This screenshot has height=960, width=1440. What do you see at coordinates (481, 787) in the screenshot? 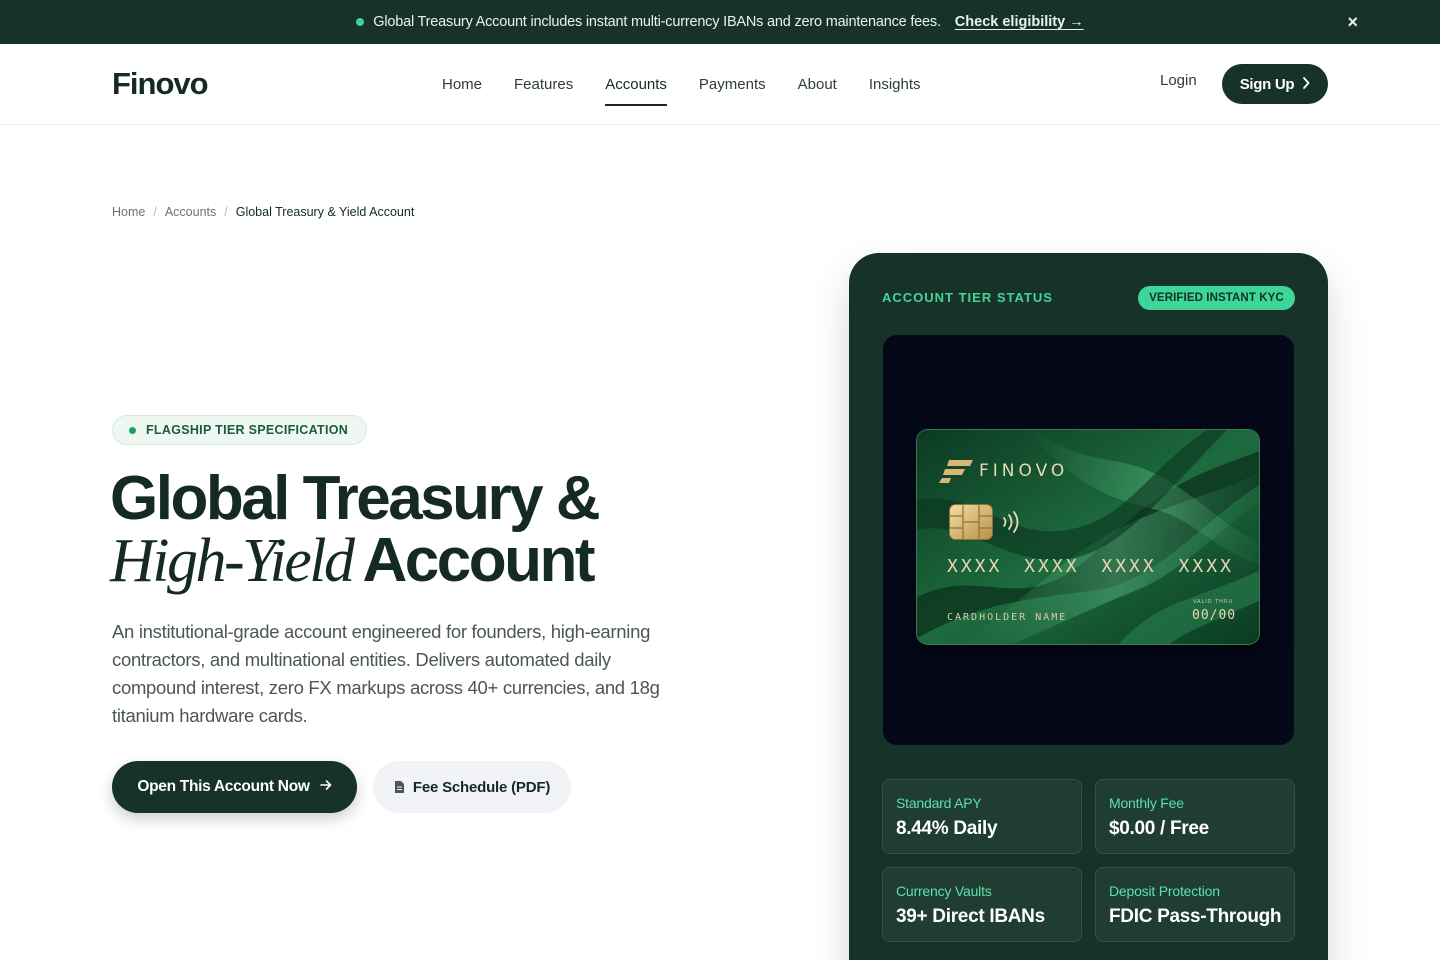
I see `fee-schedule-label: Fee Schedule (PDF)` at bounding box center [481, 787].